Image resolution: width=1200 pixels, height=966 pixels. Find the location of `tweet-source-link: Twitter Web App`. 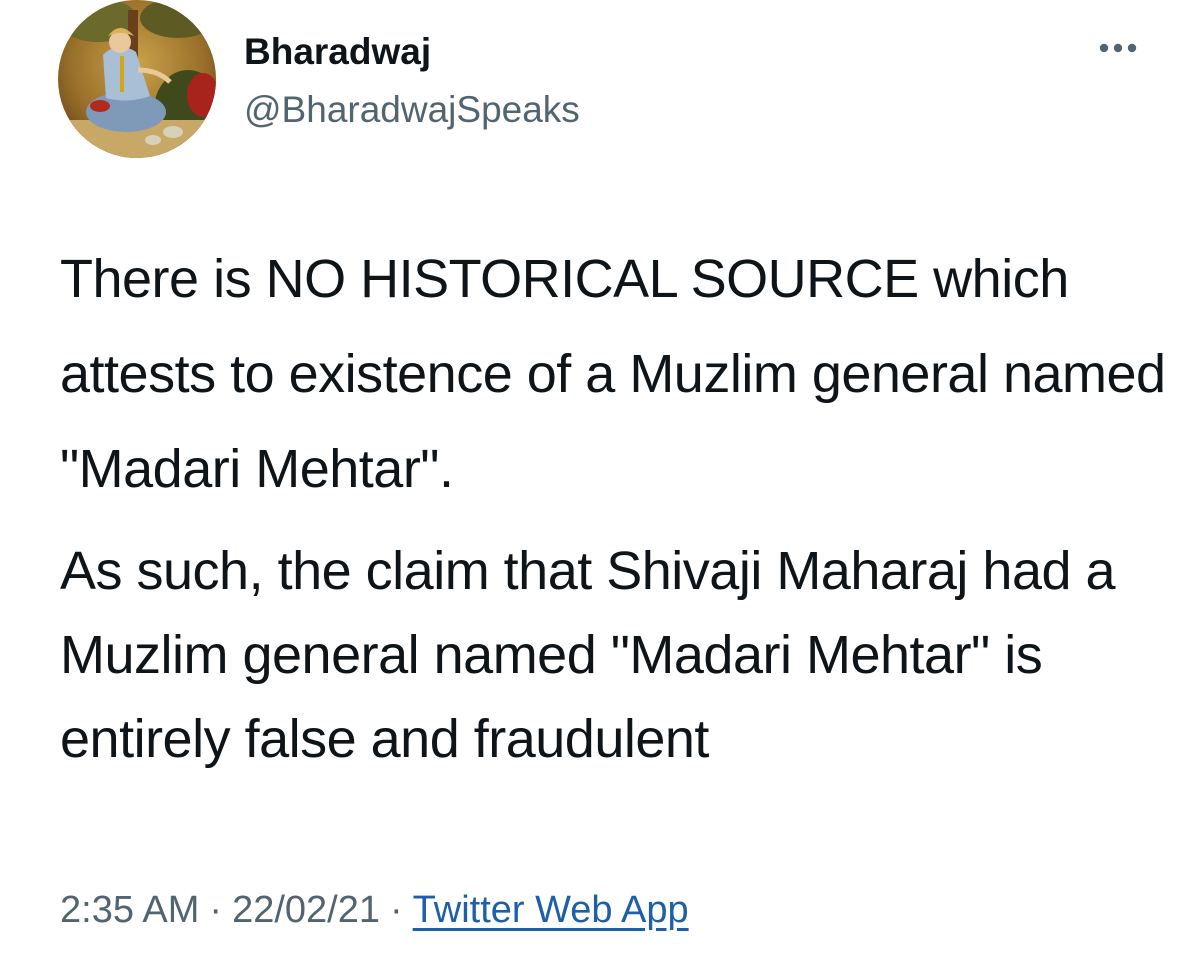

tweet-source-link: Twitter Web App is located at coordinates (551, 910).